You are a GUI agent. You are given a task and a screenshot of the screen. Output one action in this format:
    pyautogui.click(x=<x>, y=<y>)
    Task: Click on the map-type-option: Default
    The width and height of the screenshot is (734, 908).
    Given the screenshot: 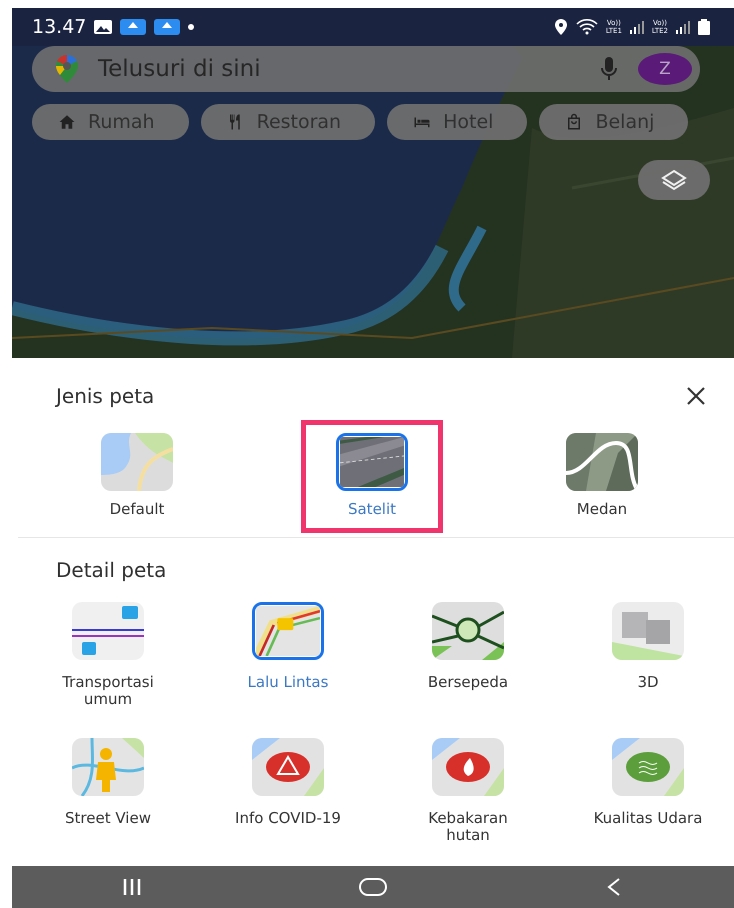 What is the action you would take?
    pyautogui.click(x=137, y=476)
    